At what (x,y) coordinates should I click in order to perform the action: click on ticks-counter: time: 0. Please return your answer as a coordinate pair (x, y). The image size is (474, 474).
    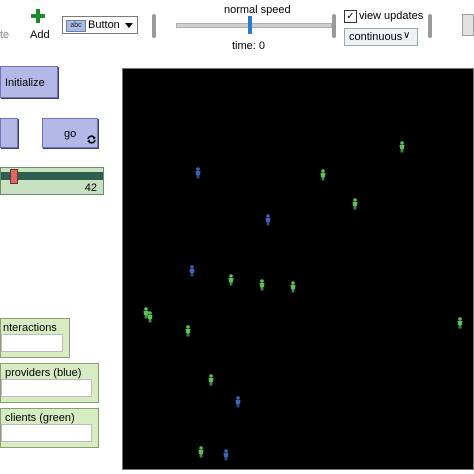
    Looking at the image, I should click on (249, 46).